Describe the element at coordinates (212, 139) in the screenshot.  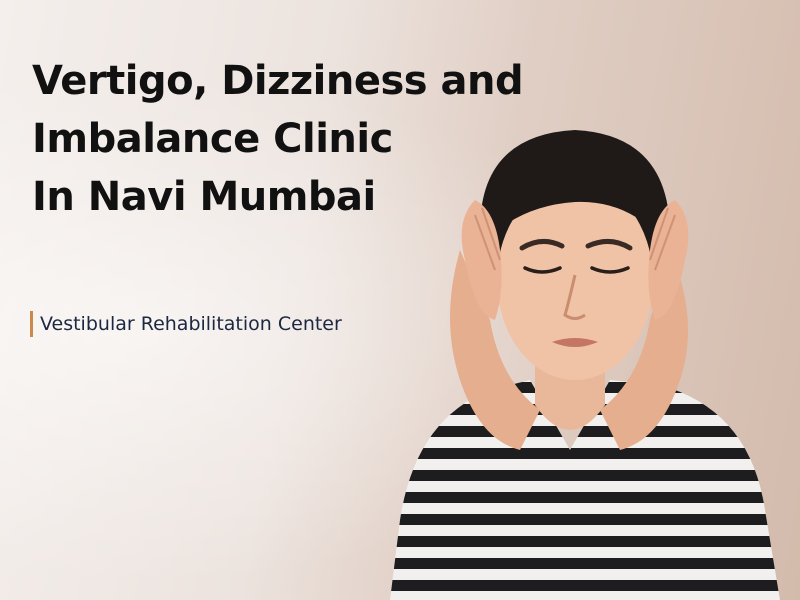
I see `title-line-2: Imbalance Clinic` at that location.